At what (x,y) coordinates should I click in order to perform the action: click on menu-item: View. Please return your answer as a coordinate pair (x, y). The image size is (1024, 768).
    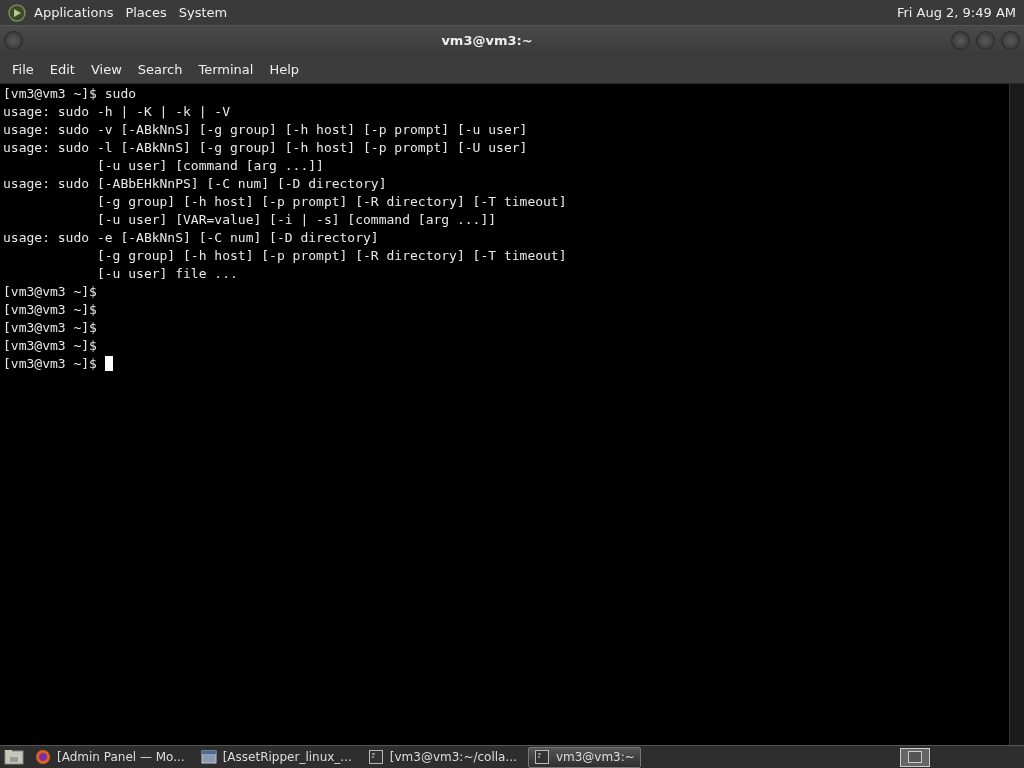
    Looking at the image, I should click on (106, 69).